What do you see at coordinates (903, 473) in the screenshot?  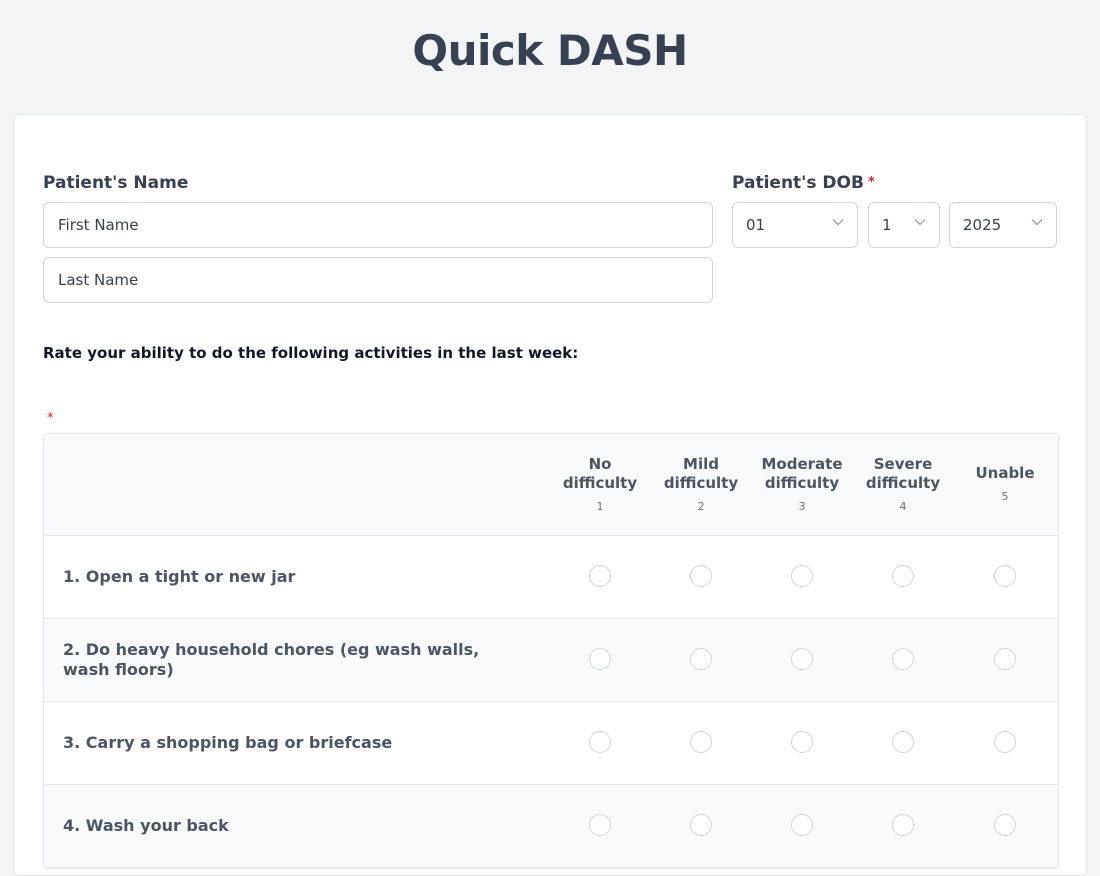 I see `column-label: Severe difficulty` at bounding box center [903, 473].